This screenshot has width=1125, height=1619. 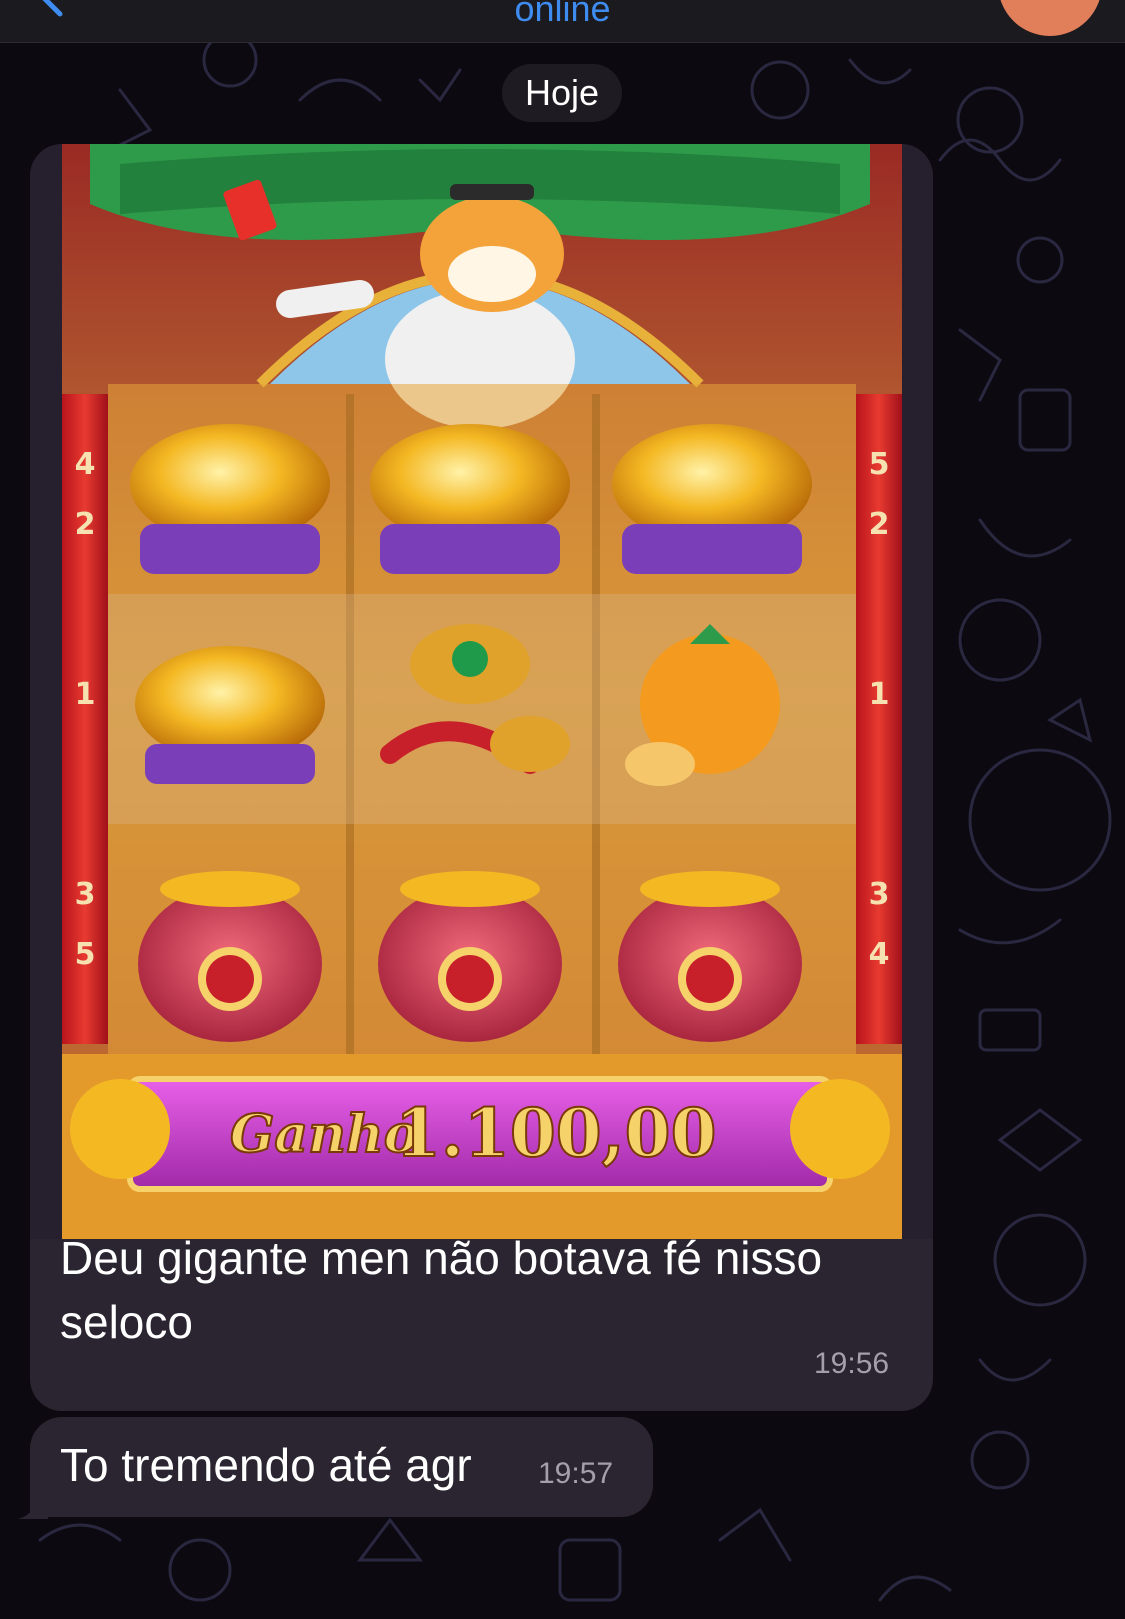 What do you see at coordinates (576, 1473) in the screenshot?
I see `message-time: 19:57` at bounding box center [576, 1473].